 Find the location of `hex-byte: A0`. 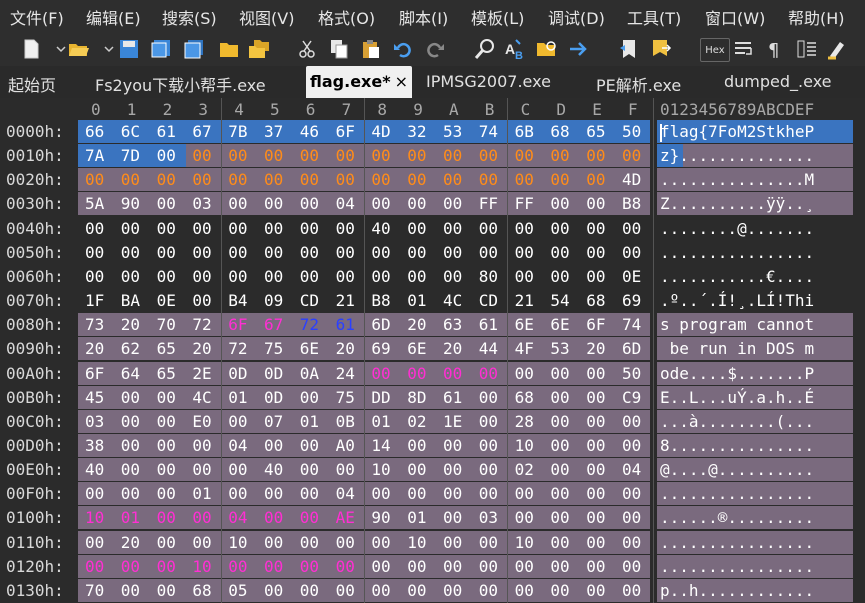

hex-byte: A0 is located at coordinates (345, 445).